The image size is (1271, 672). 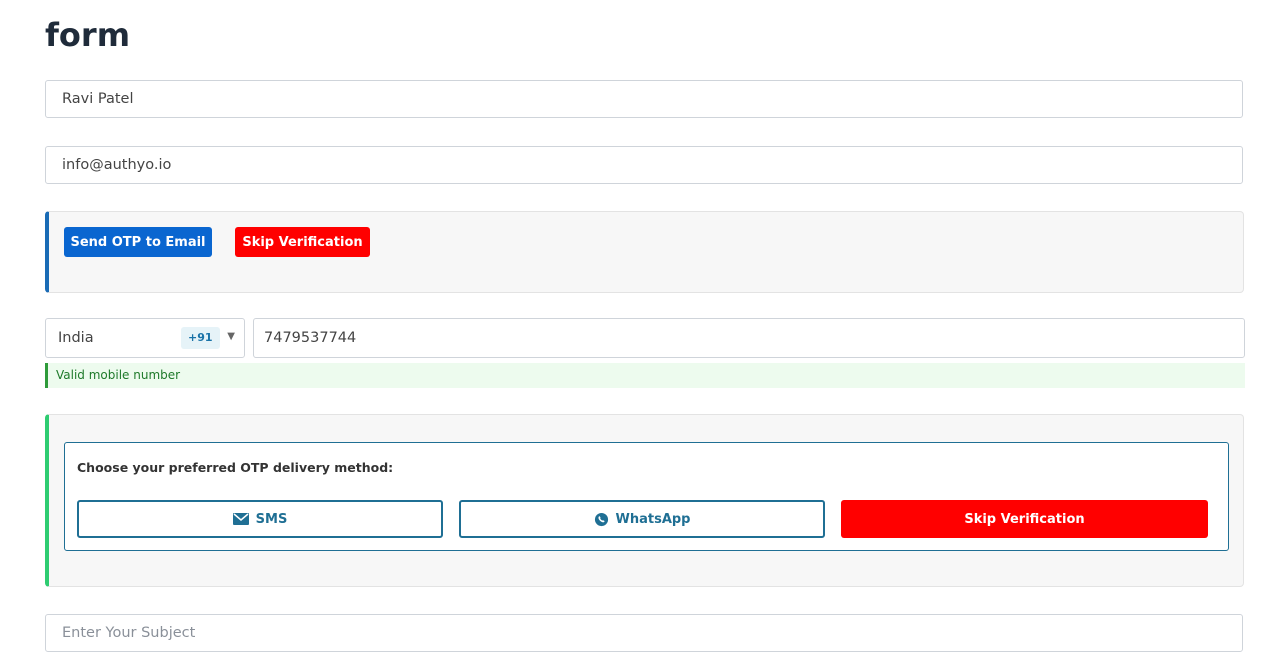 I want to click on subject-field, so click(x=644, y=633).